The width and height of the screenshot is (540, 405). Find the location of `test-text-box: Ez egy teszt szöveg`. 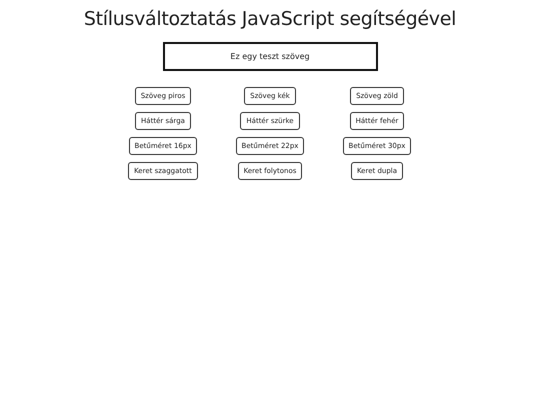

test-text-box: Ez egy teszt szöveg is located at coordinates (270, 56).